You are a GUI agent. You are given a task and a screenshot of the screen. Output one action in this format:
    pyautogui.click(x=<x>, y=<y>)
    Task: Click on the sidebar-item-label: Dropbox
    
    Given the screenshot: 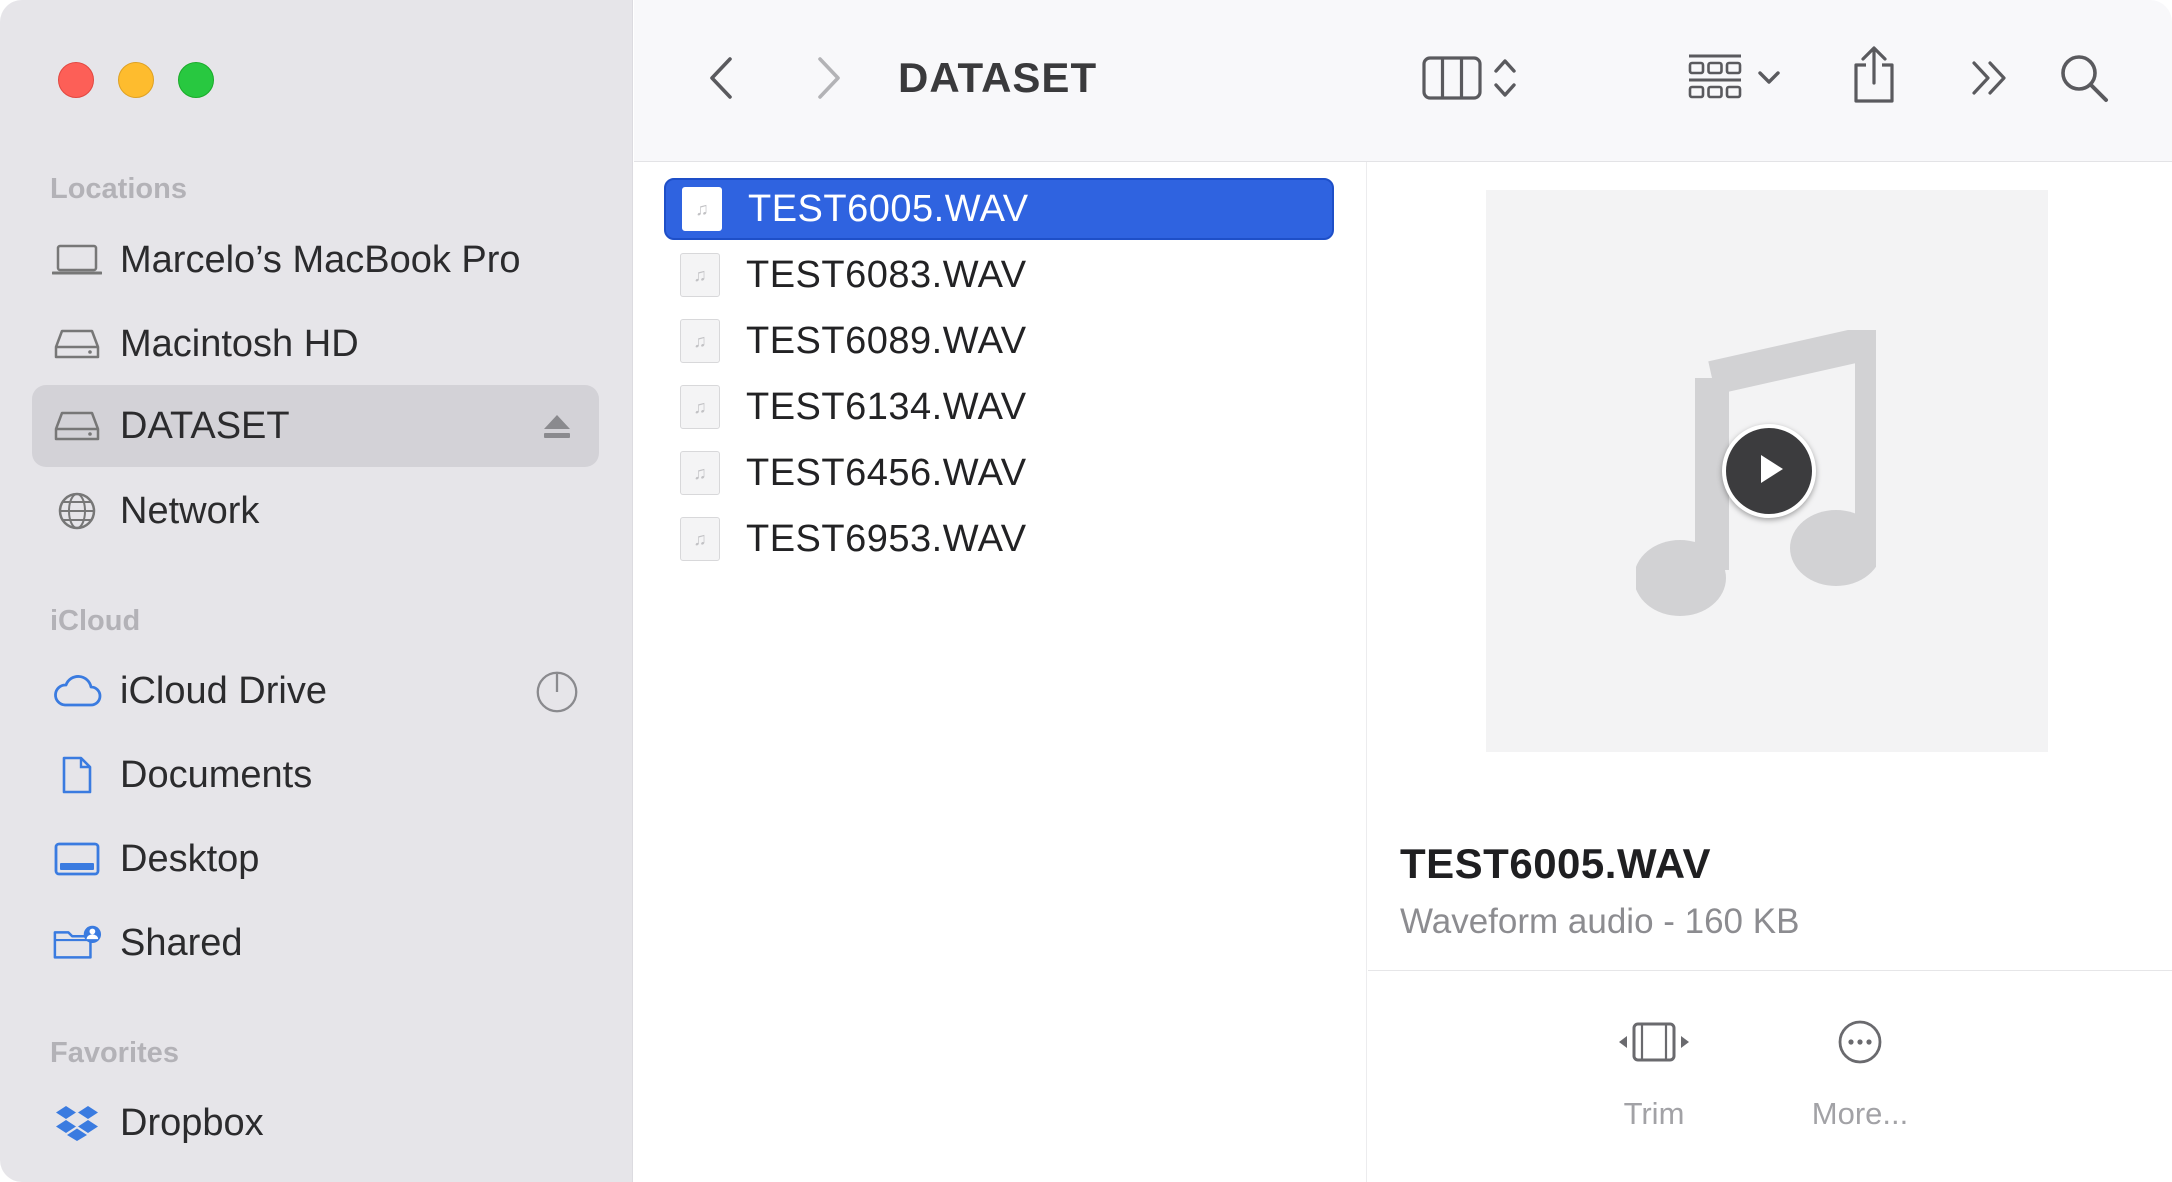 What is the action you would take?
    pyautogui.click(x=192, y=1122)
    